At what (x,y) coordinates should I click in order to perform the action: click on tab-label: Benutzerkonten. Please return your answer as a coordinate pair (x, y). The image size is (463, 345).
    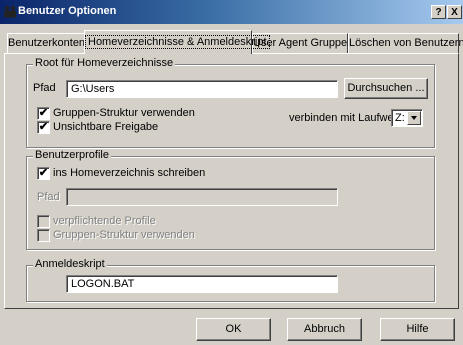
    Looking at the image, I should click on (47, 43).